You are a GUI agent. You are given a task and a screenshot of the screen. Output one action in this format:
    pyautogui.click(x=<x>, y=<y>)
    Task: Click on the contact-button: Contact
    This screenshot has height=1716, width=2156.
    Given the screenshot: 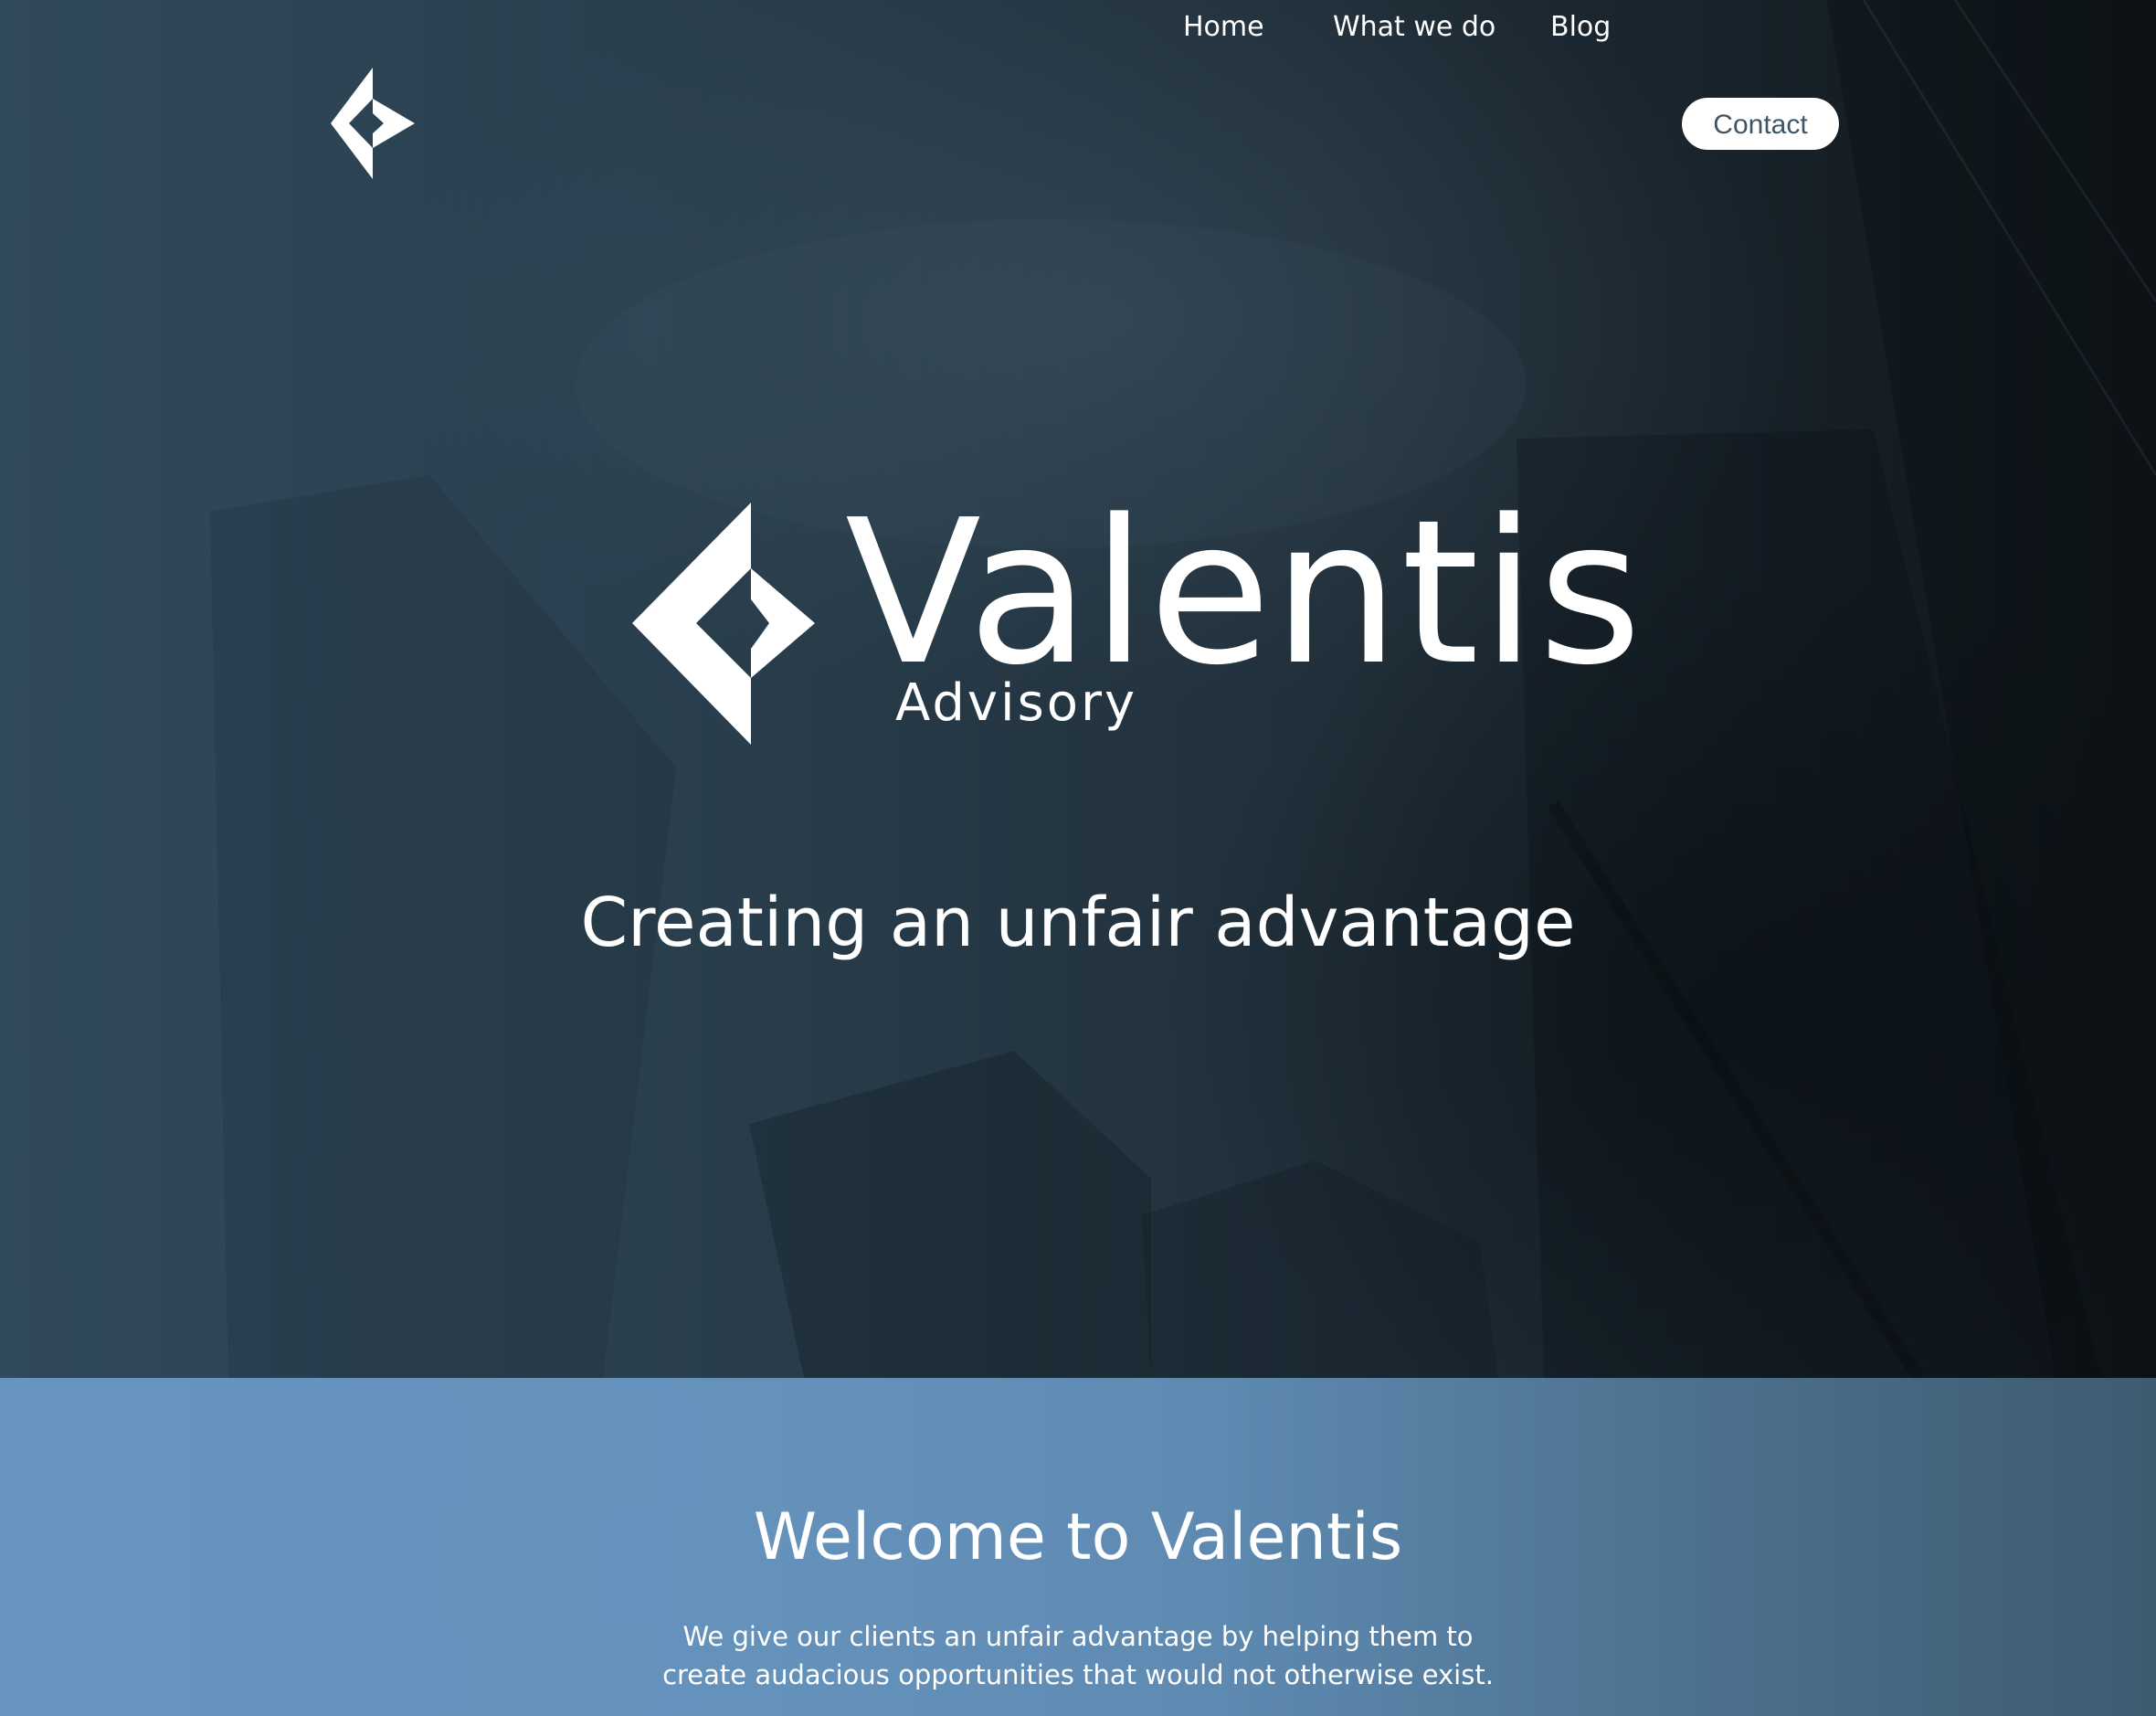 What is the action you would take?
    pyautogui.click(x=1760, y=124)
    